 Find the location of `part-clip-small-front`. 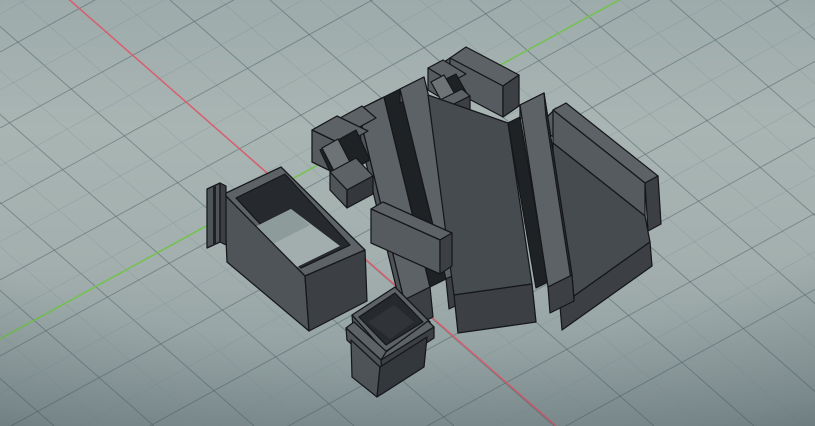

part-clip-small-front is located at coordinates (342, 162).